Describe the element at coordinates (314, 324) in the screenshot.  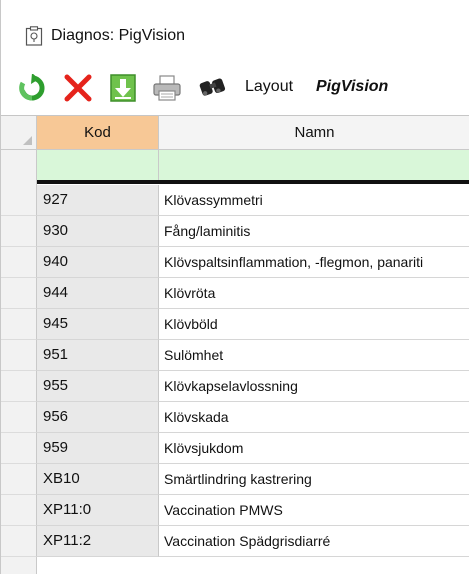
I see `cell-namn: Klövböld` at that location.